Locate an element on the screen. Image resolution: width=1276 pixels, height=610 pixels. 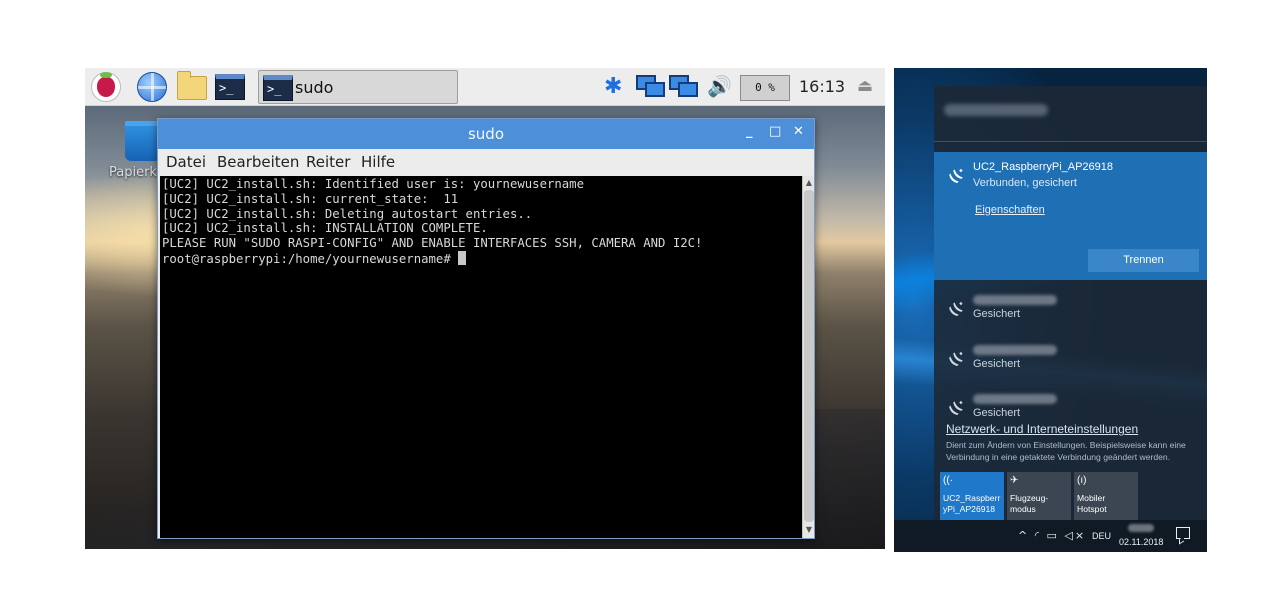
terminal-line: [UC2] UC2_install.sh: current_state: 11 is located at coordinates (310, 198).